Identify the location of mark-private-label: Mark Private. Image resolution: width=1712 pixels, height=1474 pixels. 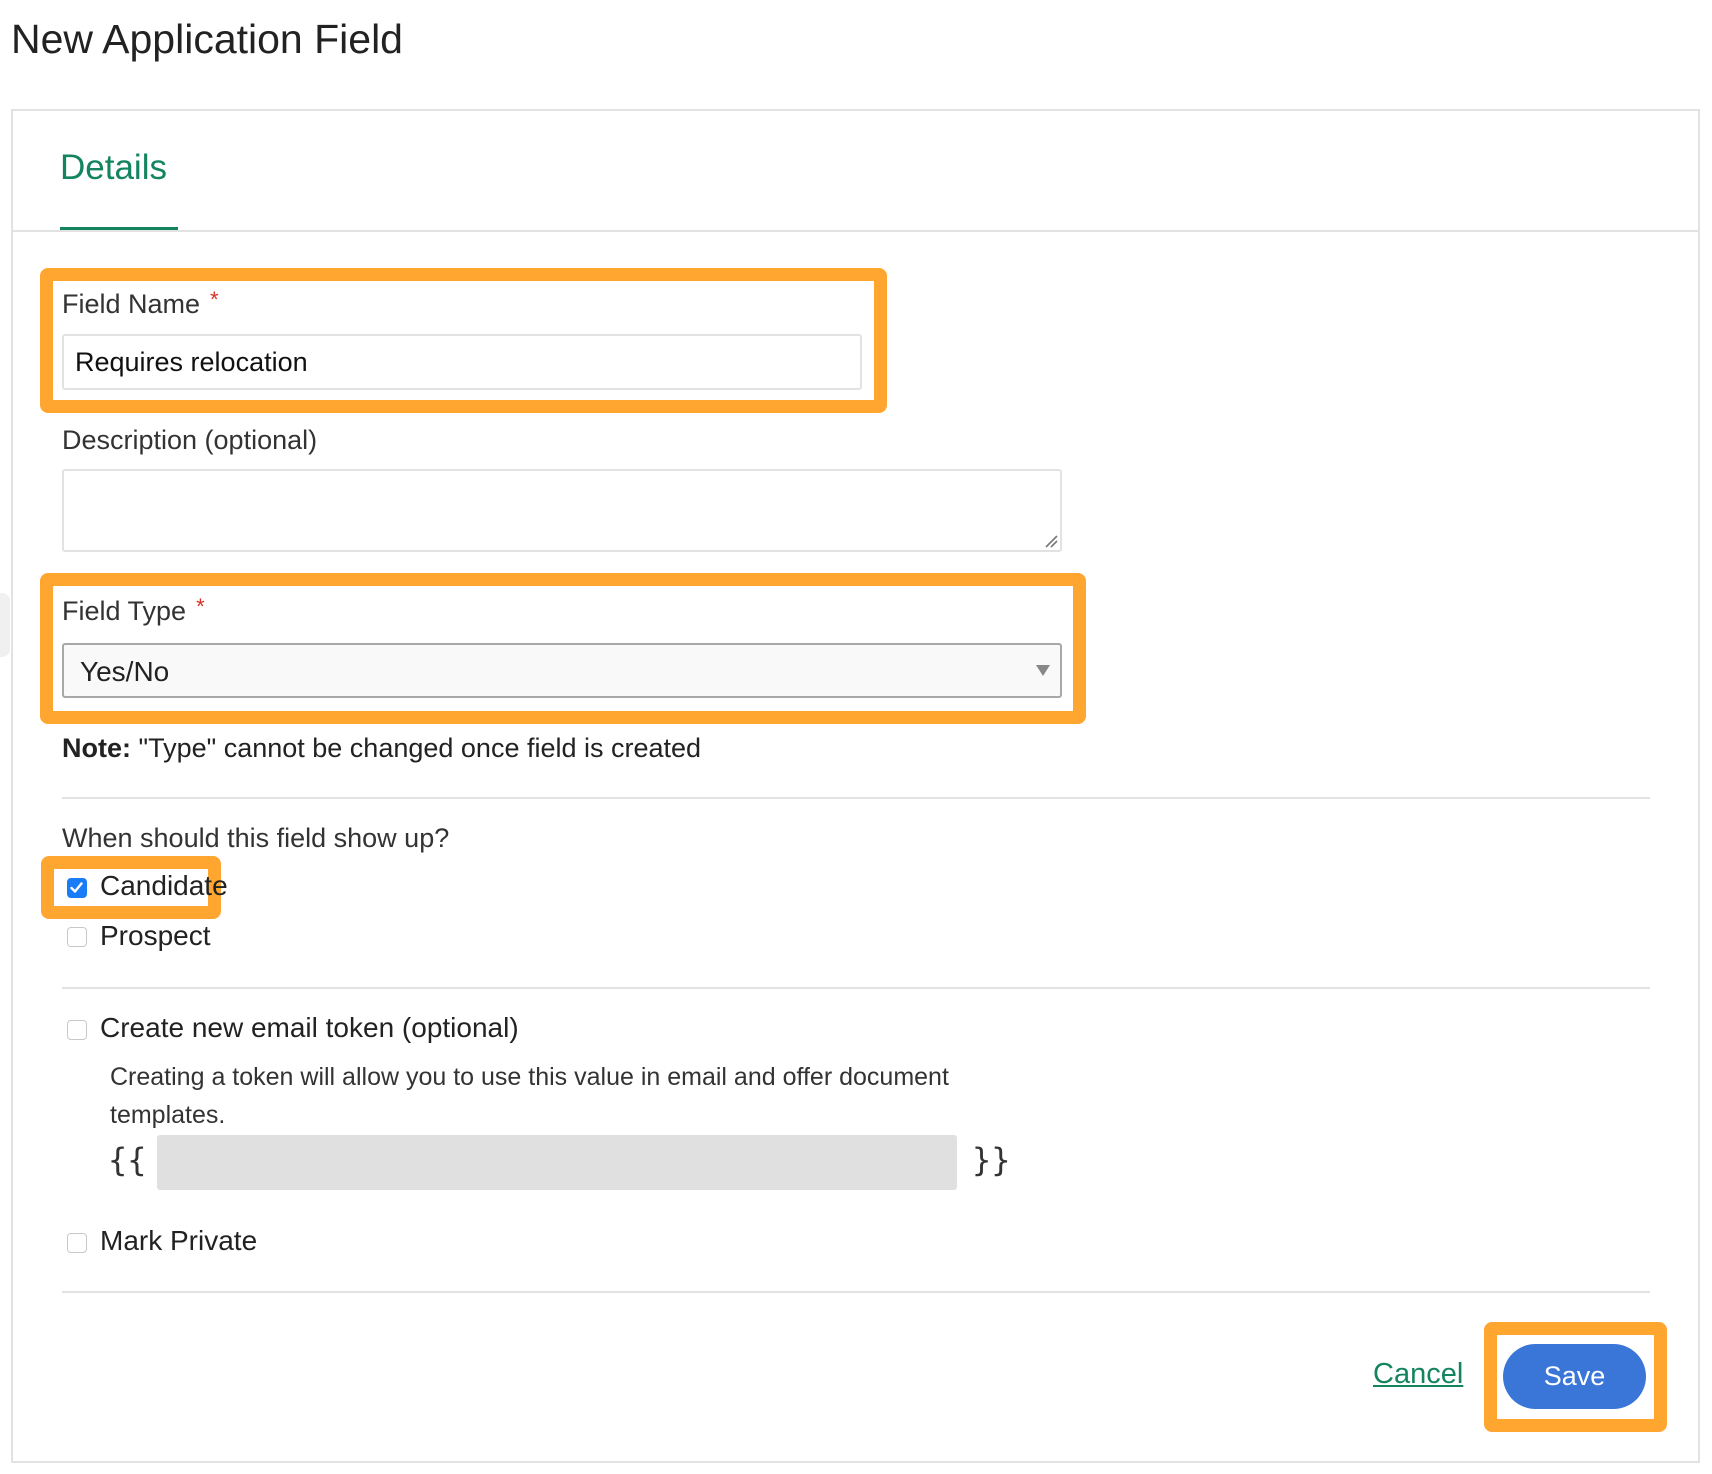
(178, 1241).